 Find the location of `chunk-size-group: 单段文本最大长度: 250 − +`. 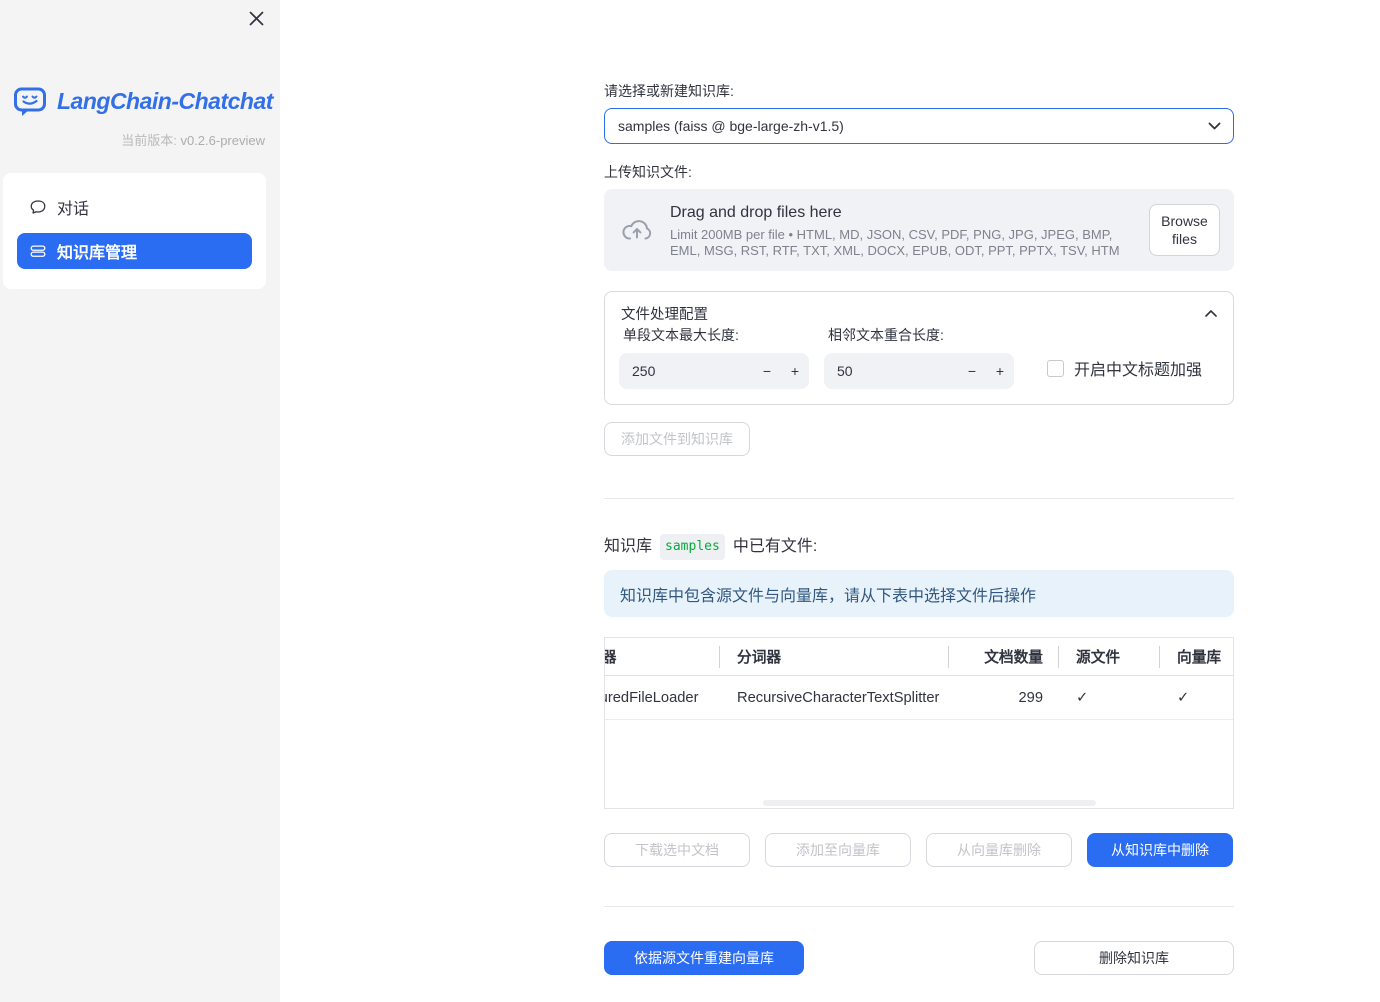

chunk-size-group: 单段文本最大长度: 250 − + is located at coordinates (714, 358).